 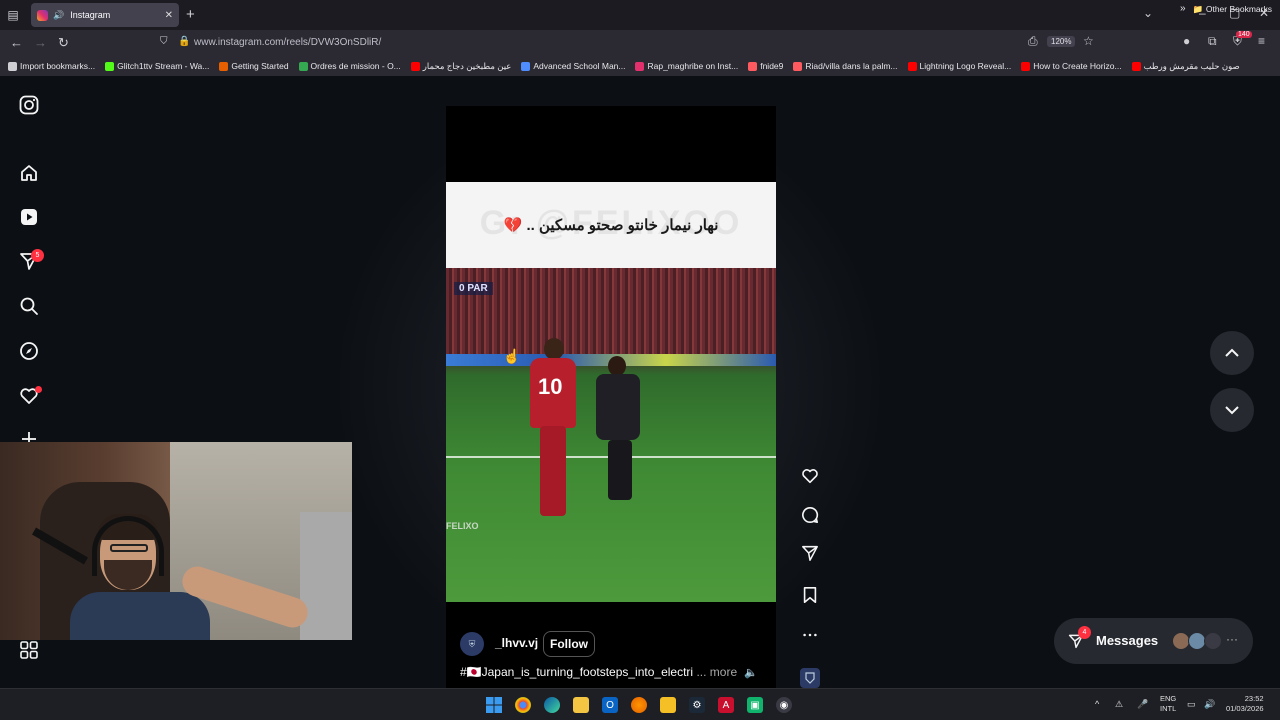 What do you see at coordinates (581, 705) in the screenshot?
I see `file-explorer-icon` at bounding box center [581, 705].